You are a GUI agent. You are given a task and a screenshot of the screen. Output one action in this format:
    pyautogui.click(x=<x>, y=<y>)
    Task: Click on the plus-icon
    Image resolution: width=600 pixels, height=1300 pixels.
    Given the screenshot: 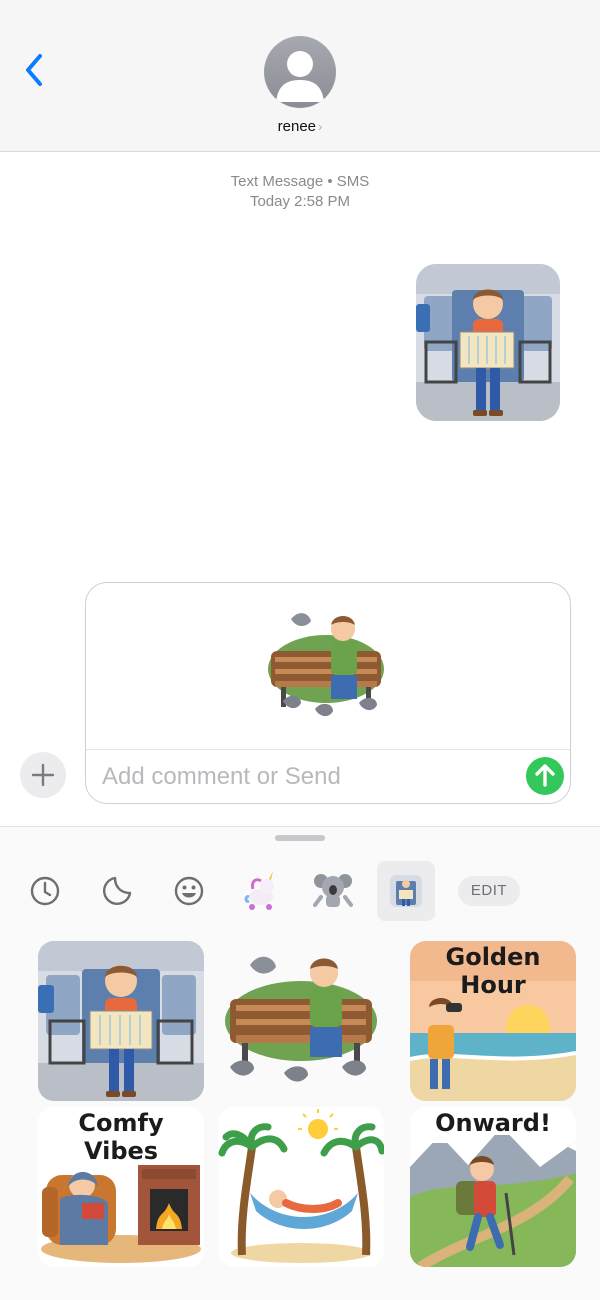 What is the action you would take?
    pyautogui.click(x=43, y=775)
    